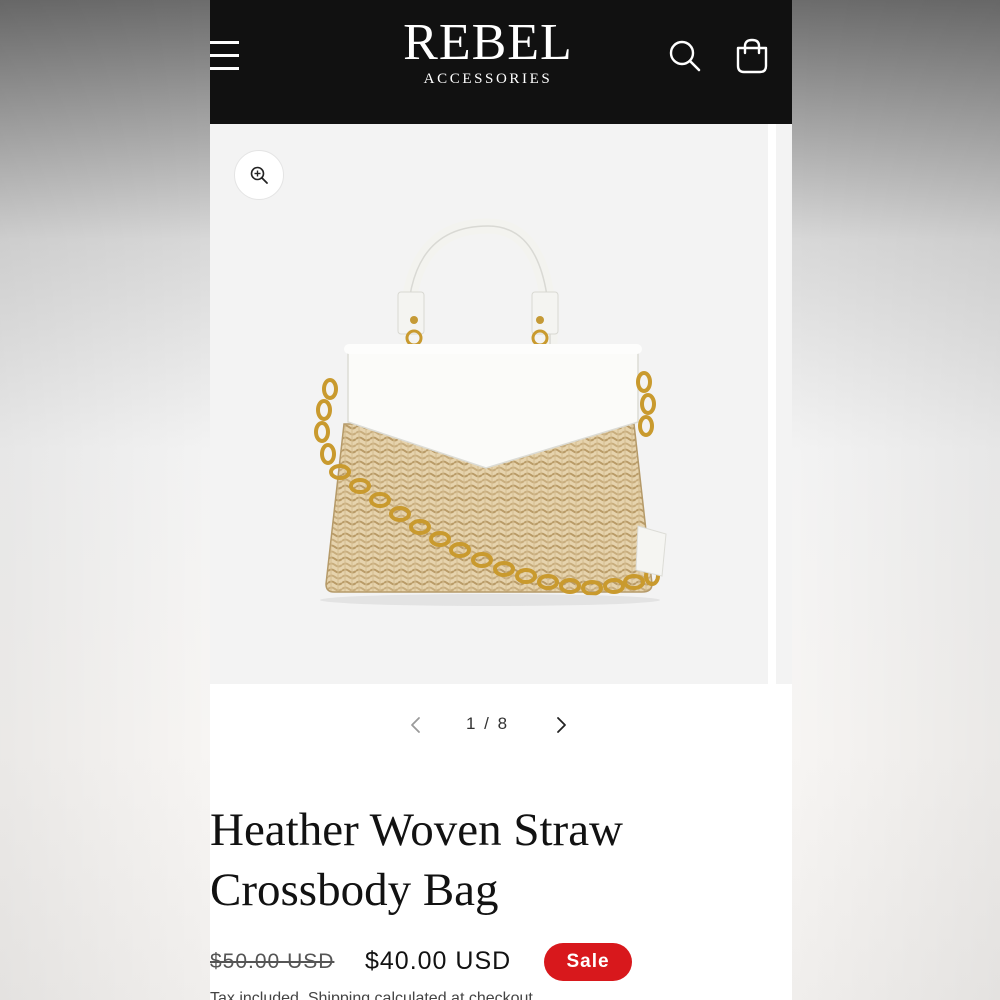 This screenshot has height=1000, width=1000. Describe the element at coordinates (685, 56) in the screenshot. I see `search-icon` at that location.